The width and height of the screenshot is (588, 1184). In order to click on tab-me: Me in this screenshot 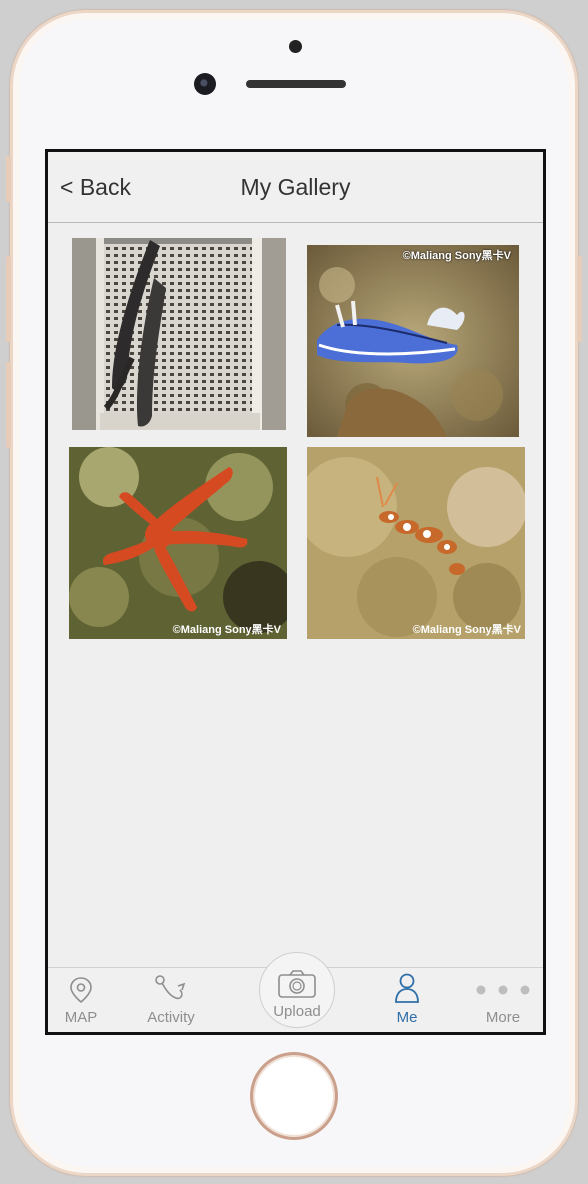, I will do `click(407, 998)`.